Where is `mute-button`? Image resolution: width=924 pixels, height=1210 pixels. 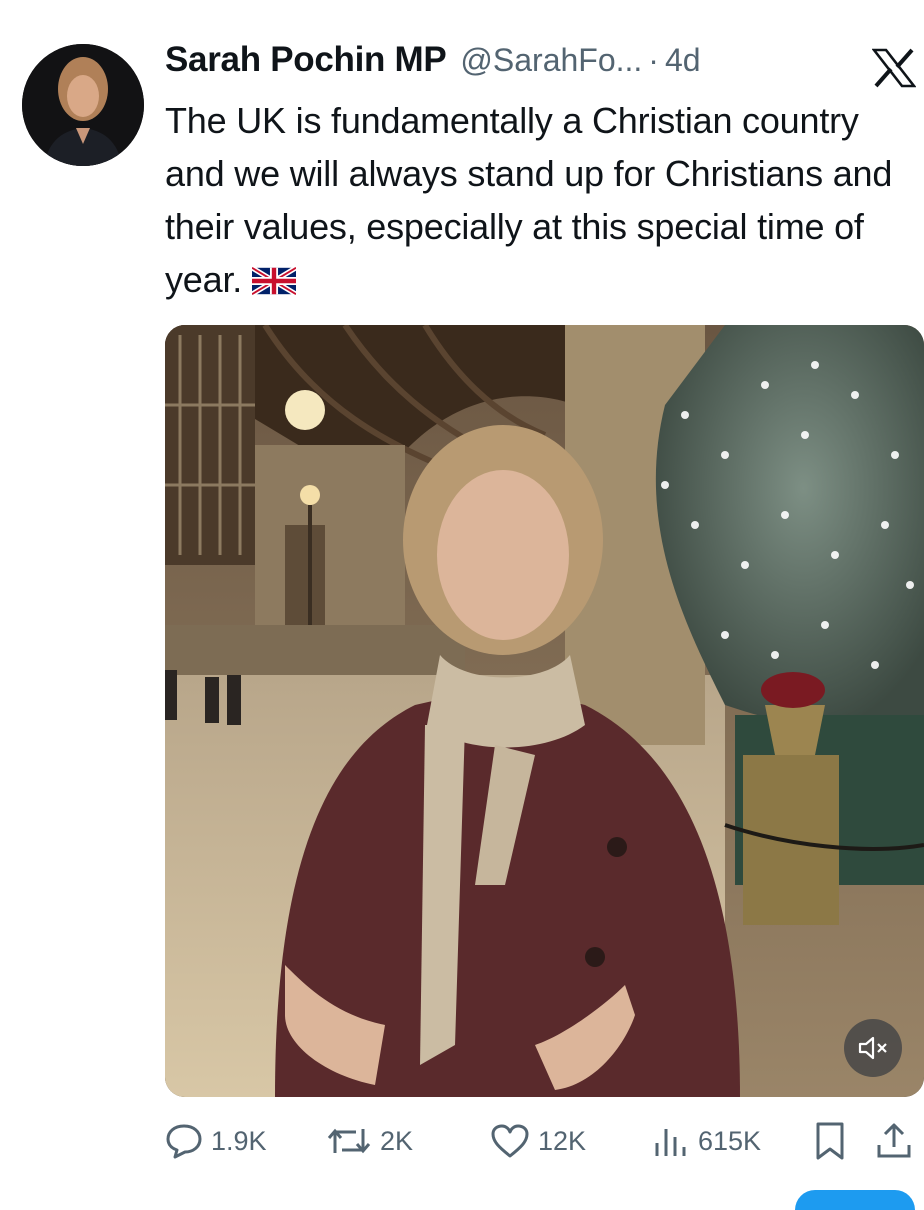 mute-button is located at coordinates (873, 1048).